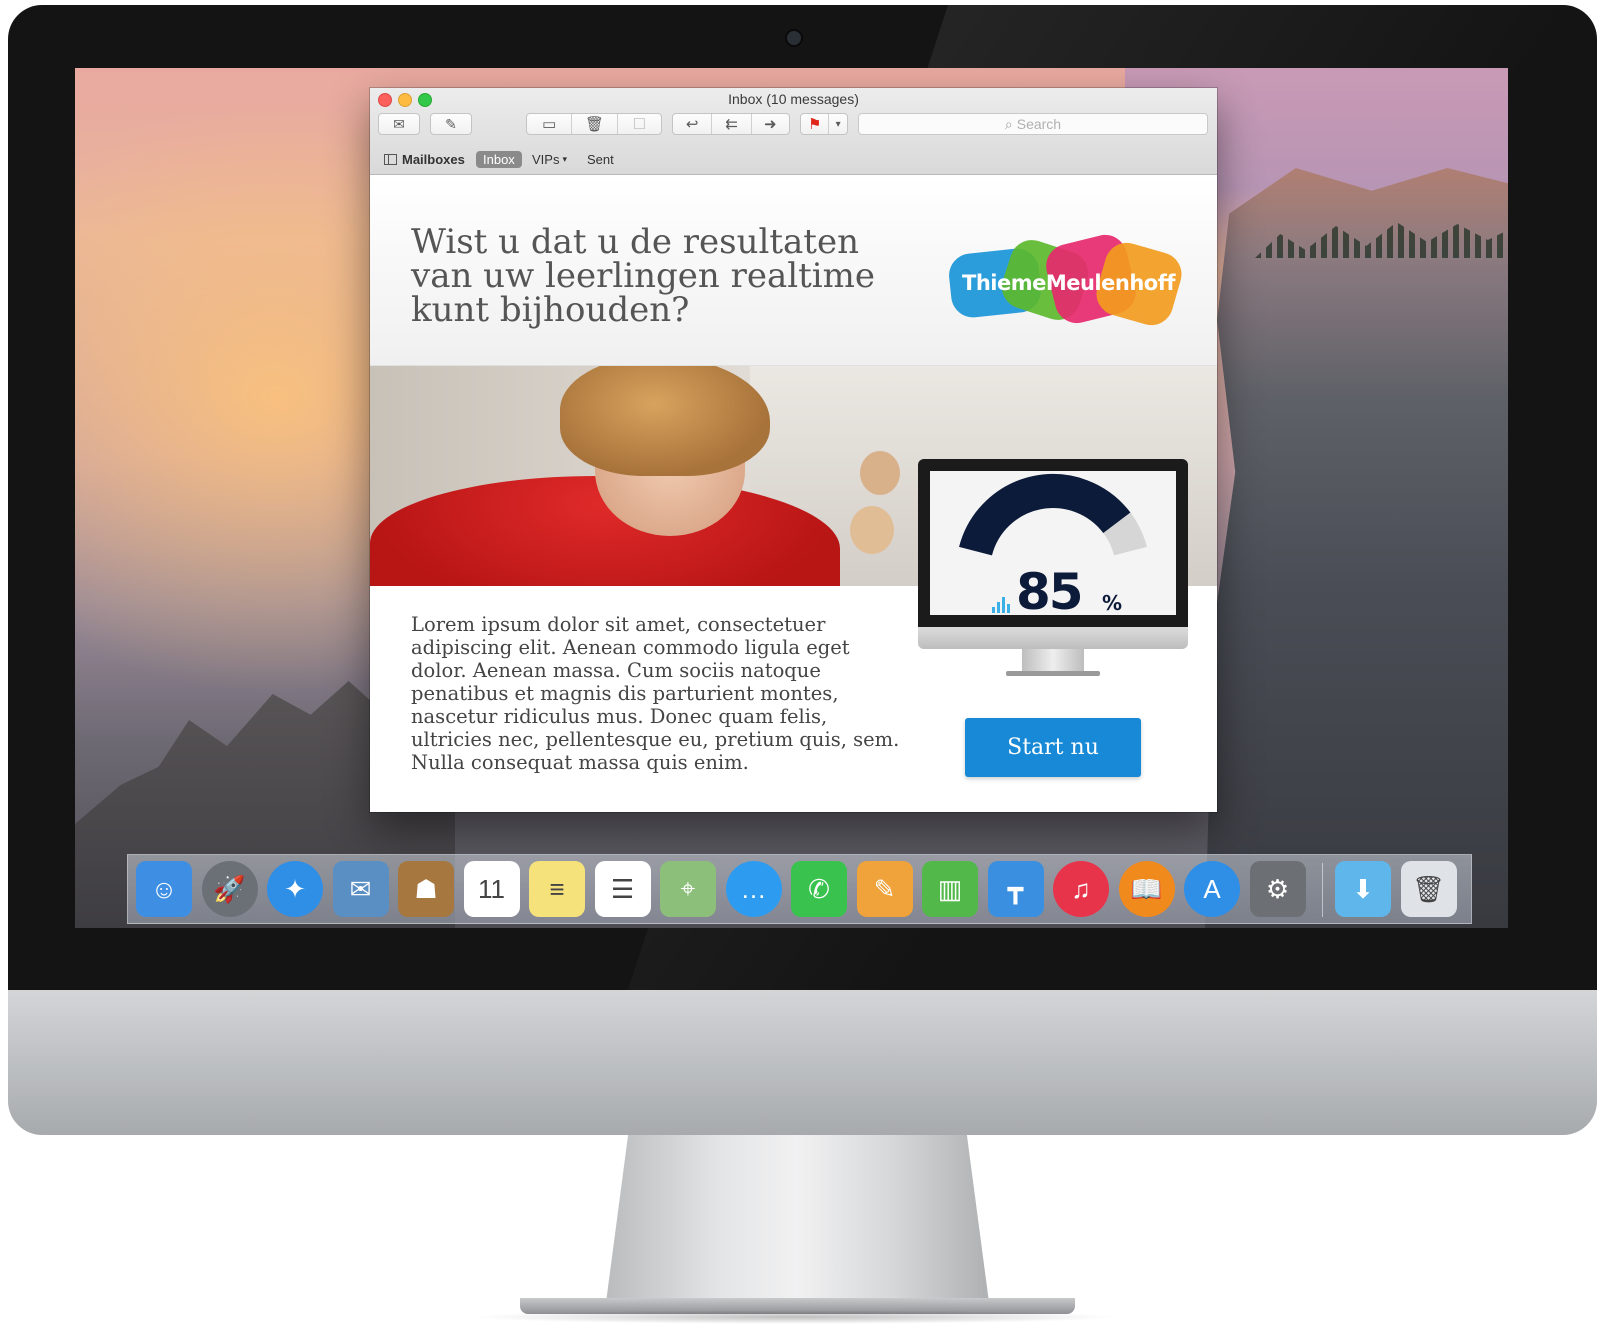  What do you see at coordinates (665, 421) in the screenshot?
I see `photo-student-hair` at bounding box center [665, 421].